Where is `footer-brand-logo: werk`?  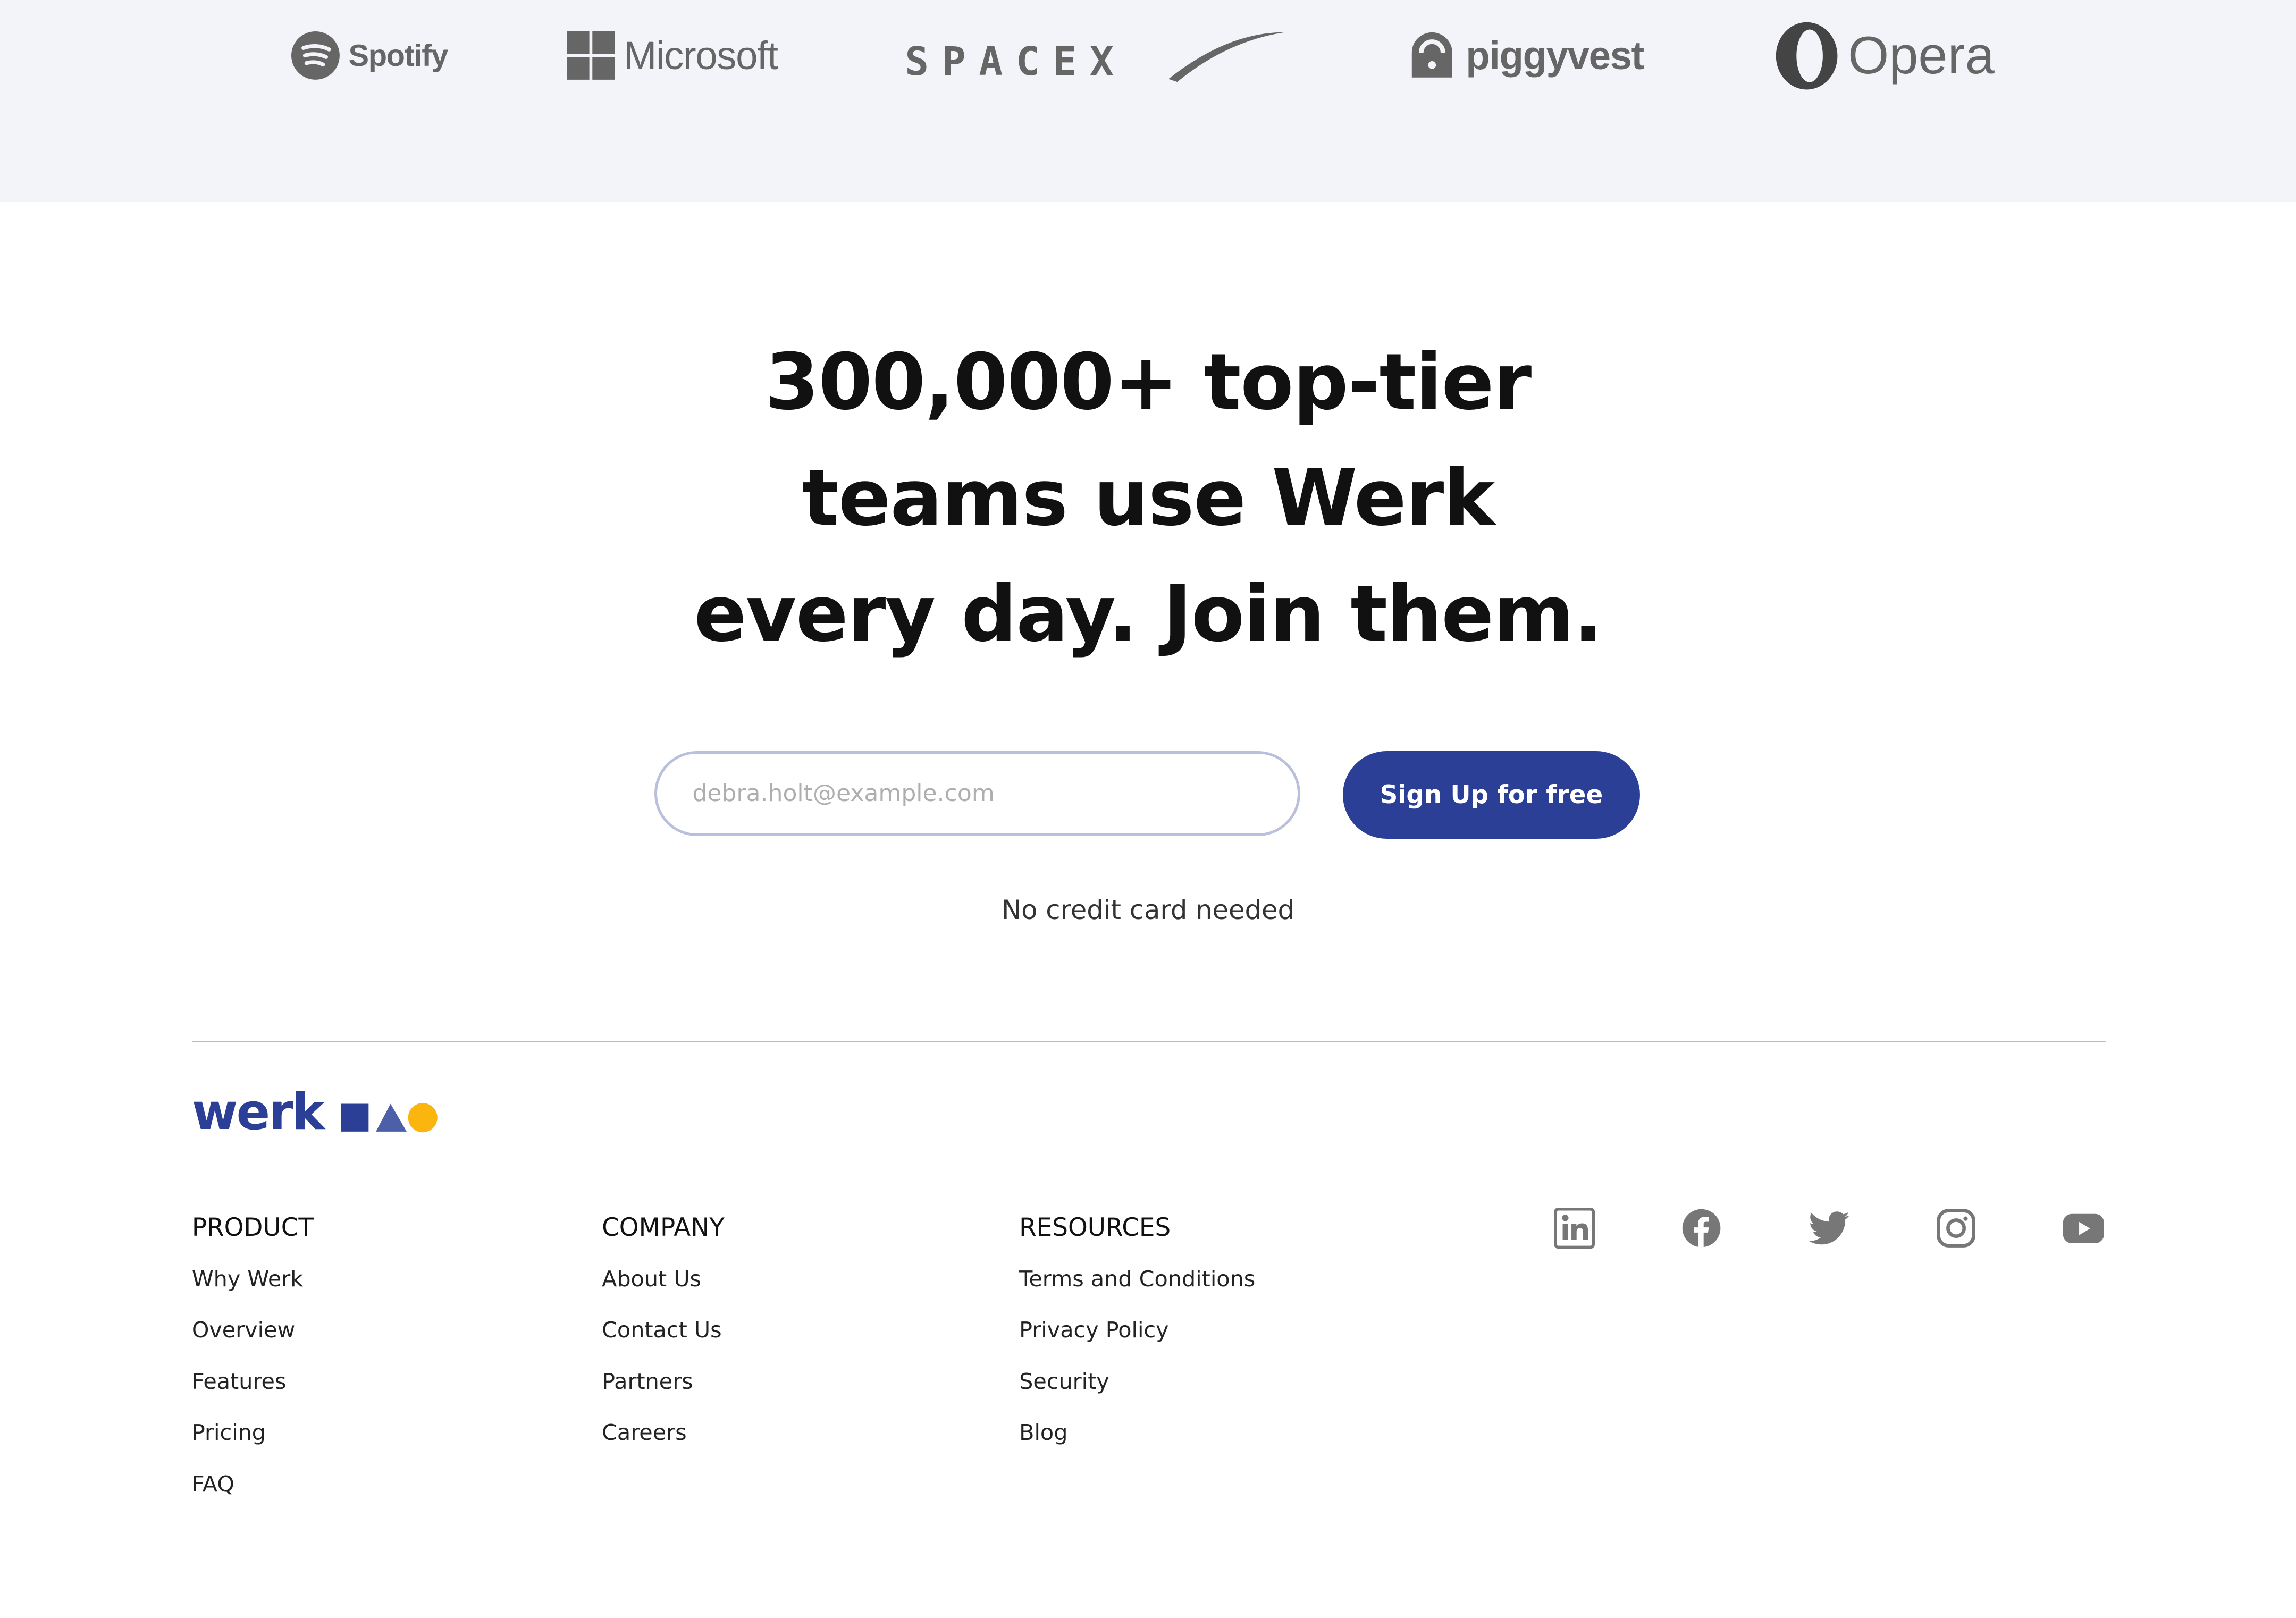
footer-brand-logo: werk is located at coordinates (318, 1112).